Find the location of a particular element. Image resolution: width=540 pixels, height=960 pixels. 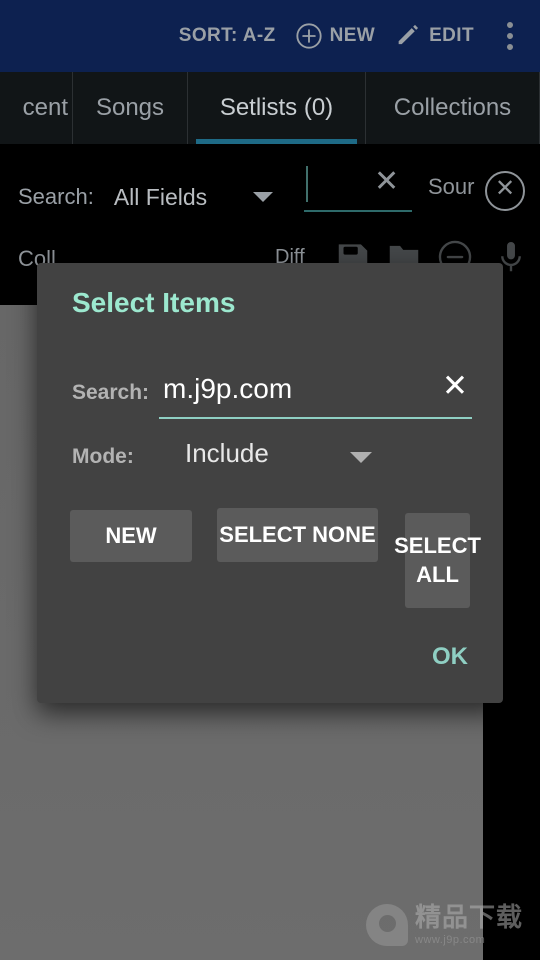

dialog-title: Select Items is located at coordinates (154, 302).